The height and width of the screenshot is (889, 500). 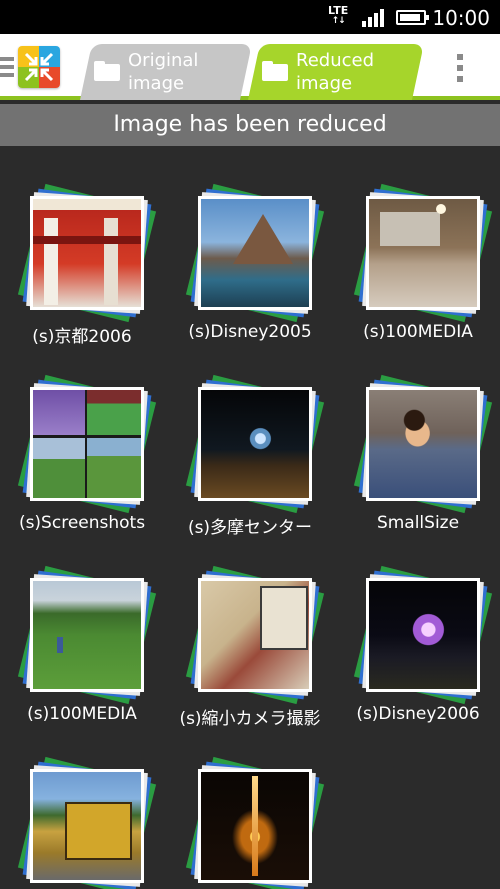 What do you see at coordinates (255, 635) in the screenshot?
I see `book-photo-icon` at bounding box center [255, 635].